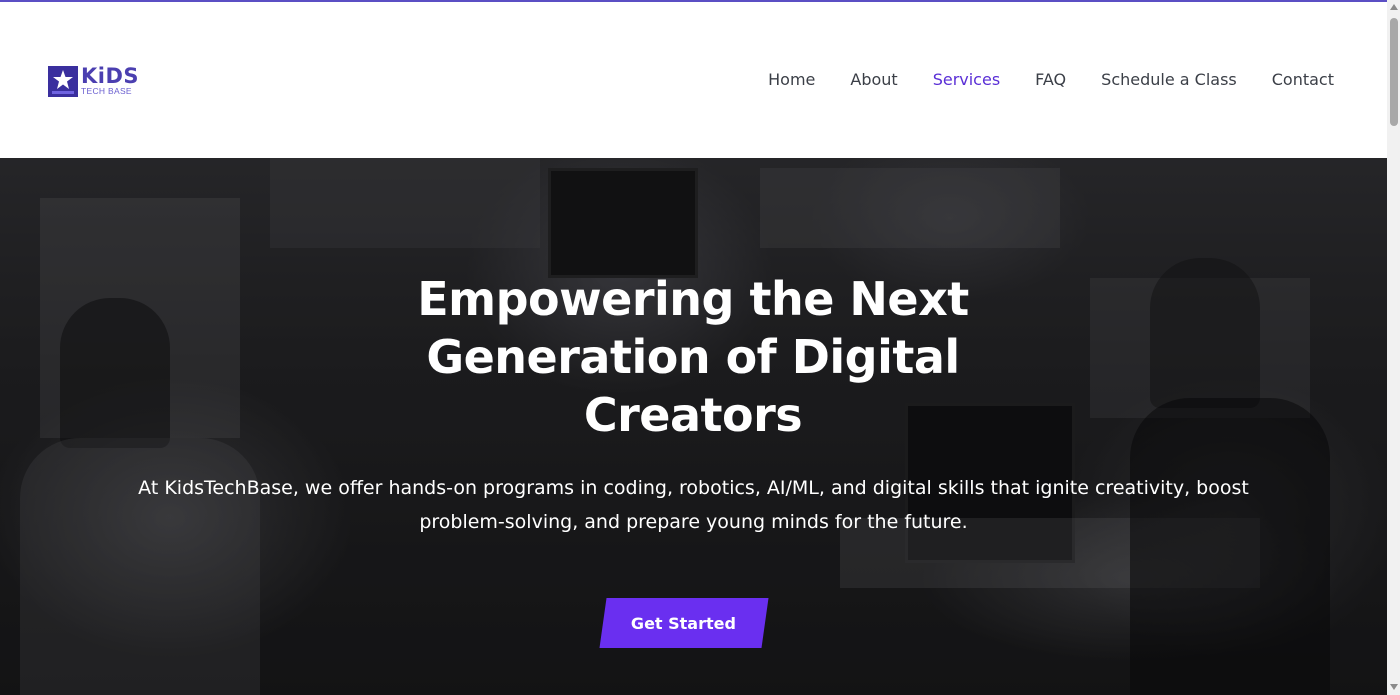  I want to click on nav-faq: FAQ, so click(1050, 79).